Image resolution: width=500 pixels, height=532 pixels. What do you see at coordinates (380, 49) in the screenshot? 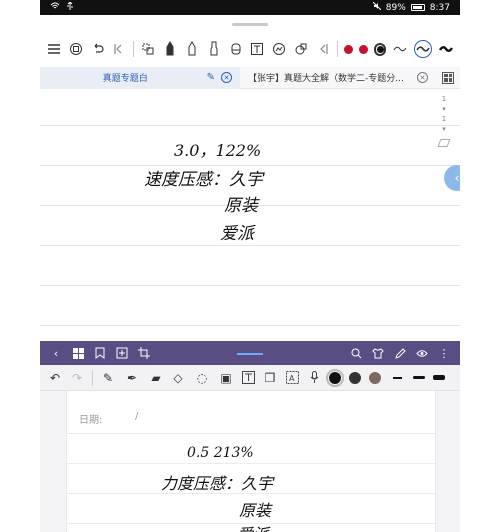
I see `pen-color-black-selected` at bounding box center [380, 49].